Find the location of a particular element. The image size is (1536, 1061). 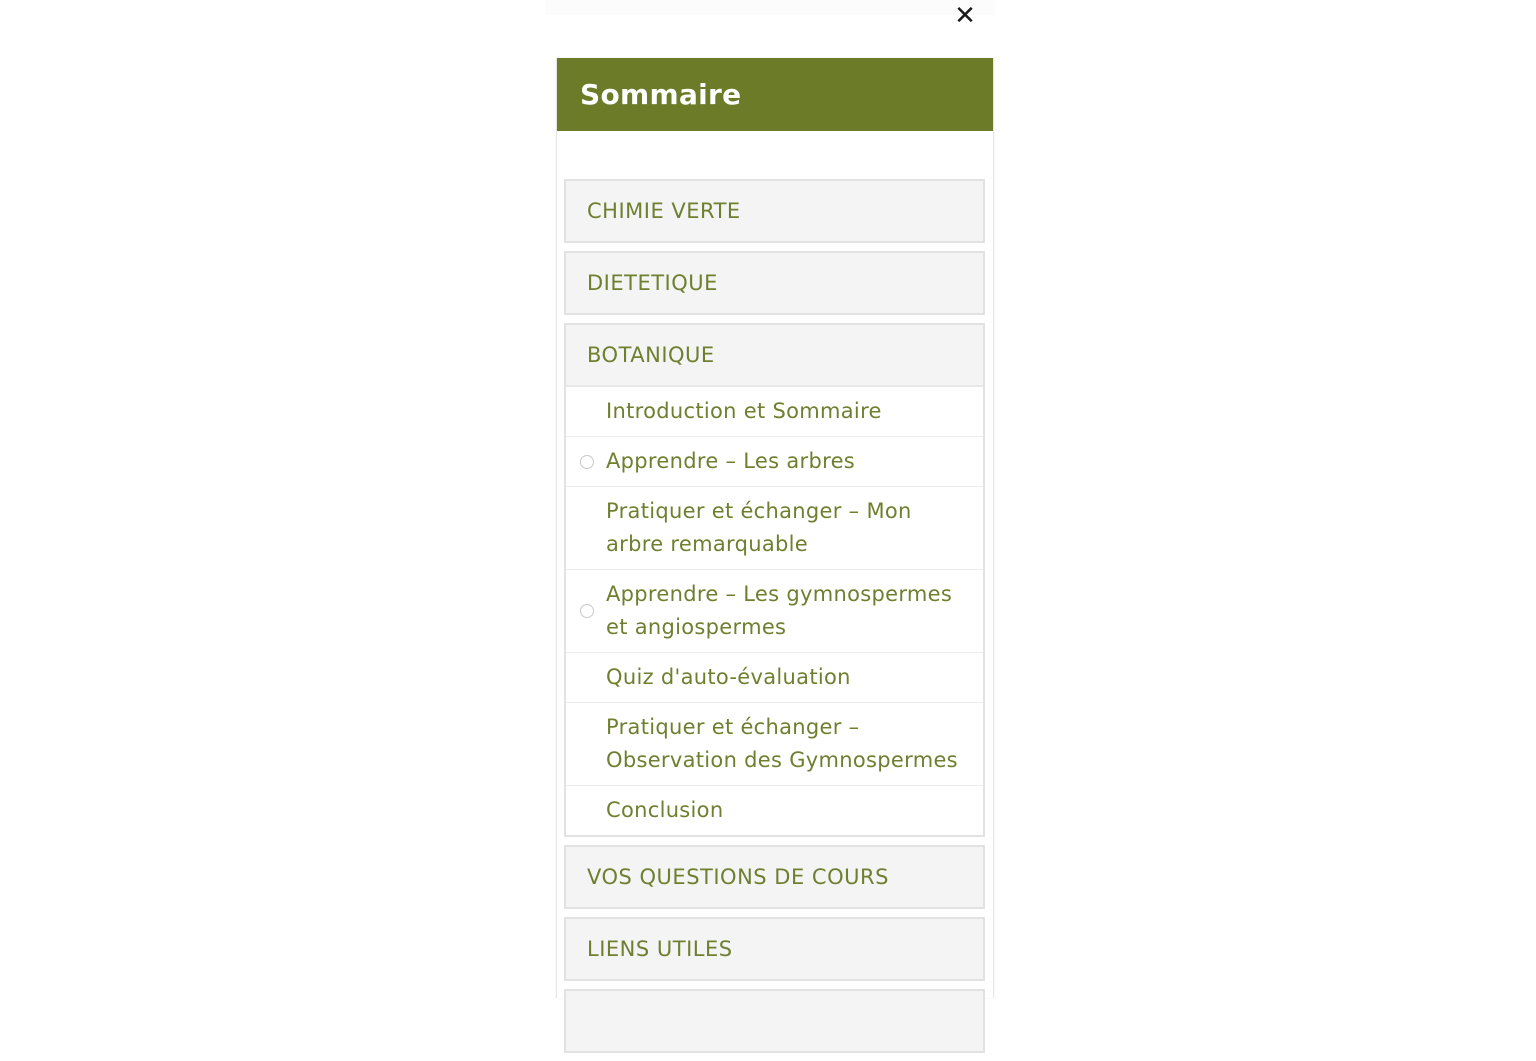

section-header: CHIMIE VERTE is located at coordinates (774, 211).